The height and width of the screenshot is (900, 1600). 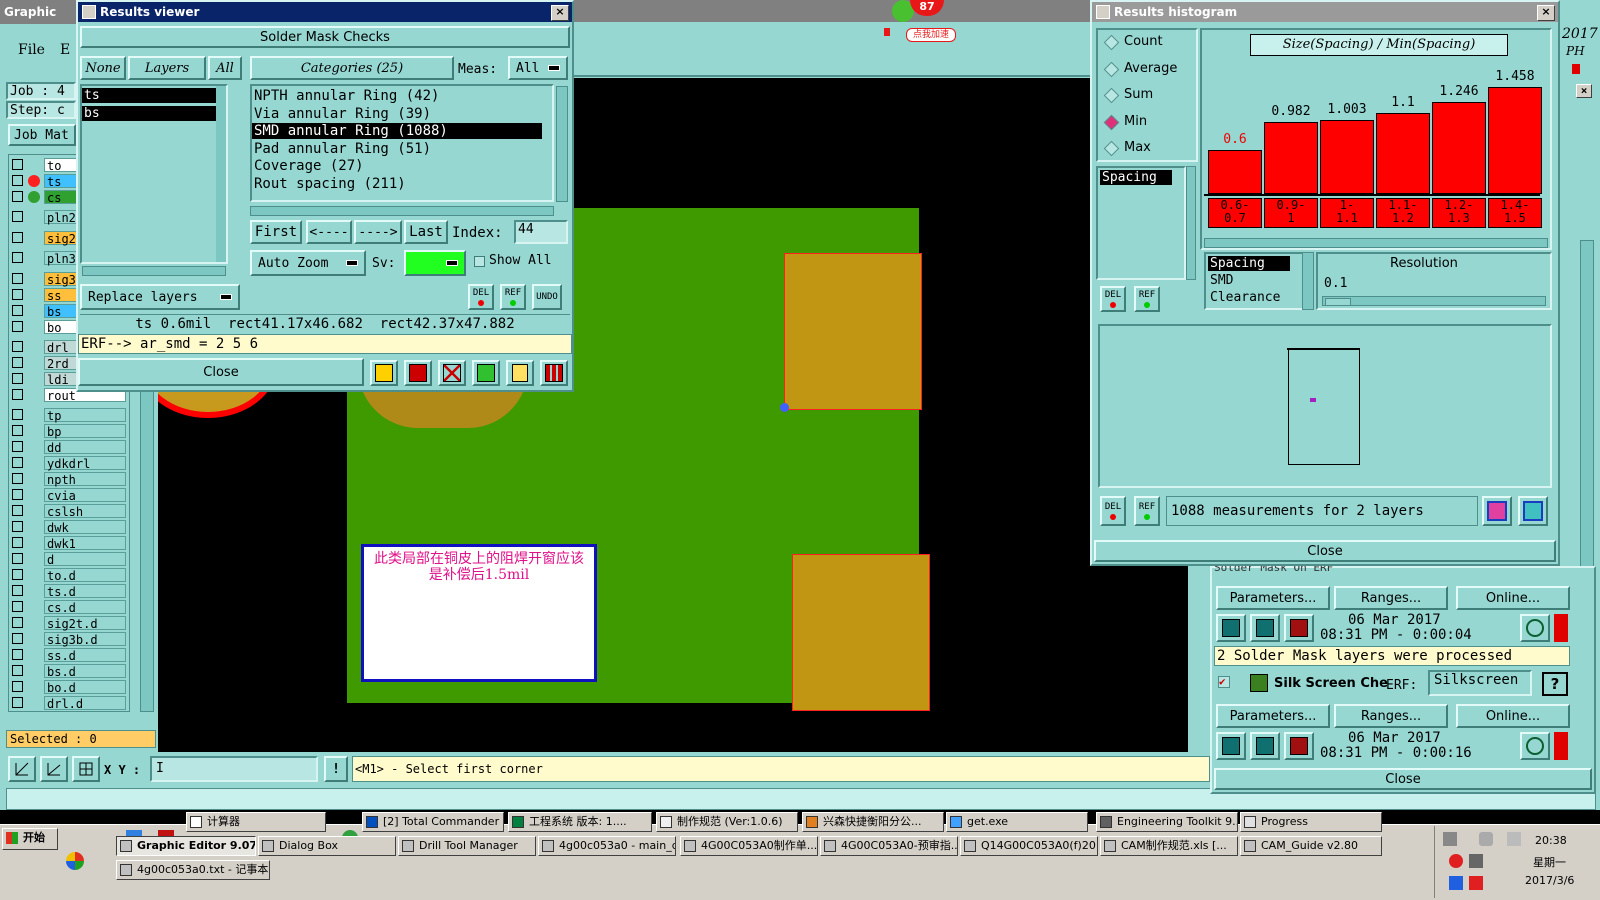 I want to click on category-item: Coverage (27), so click(x=397, y=166).